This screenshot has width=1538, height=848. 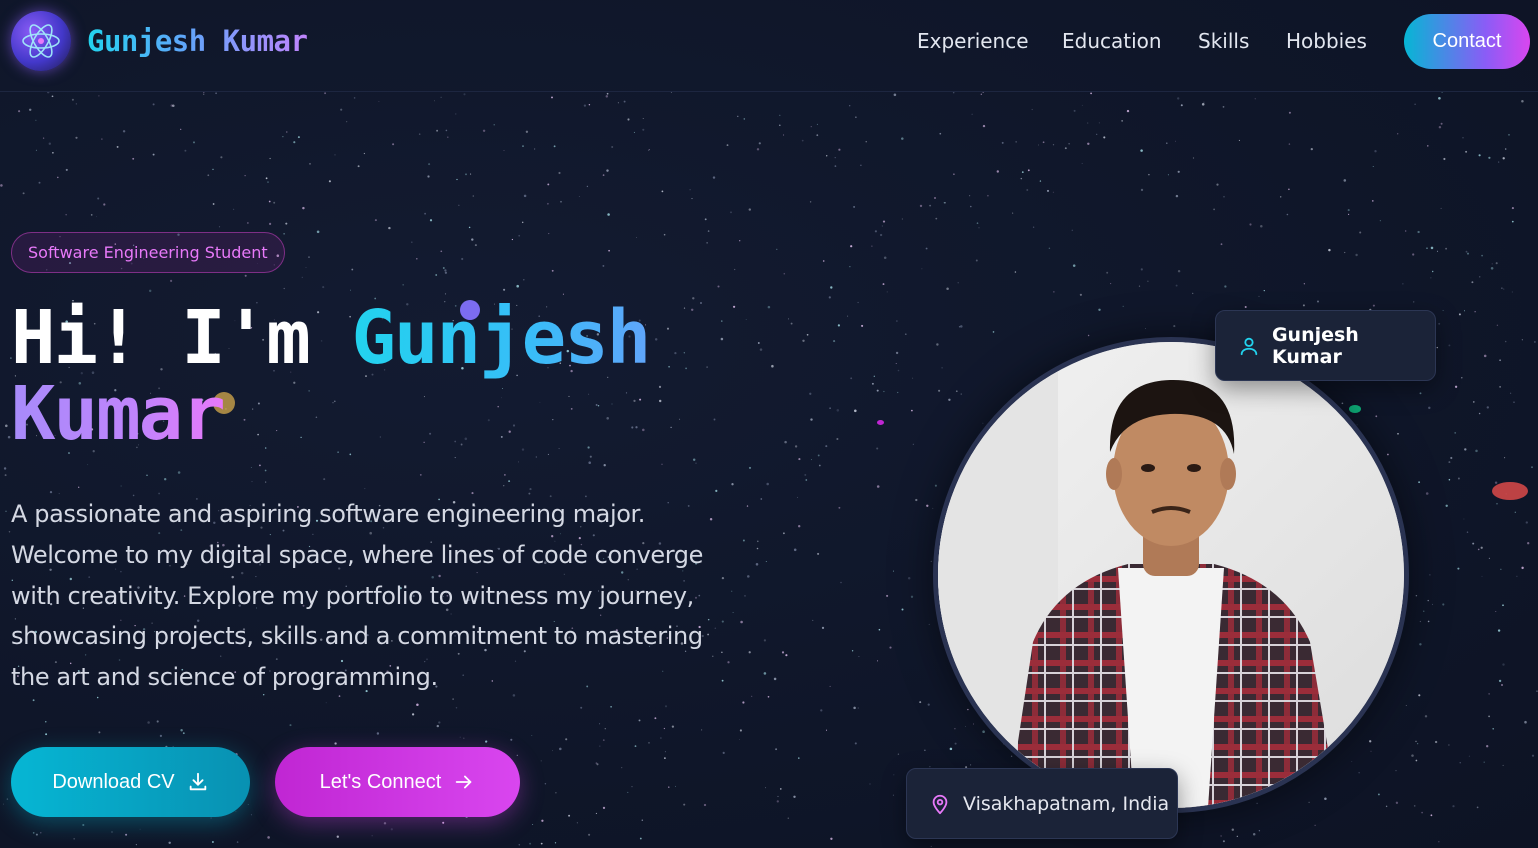 What do you see at coordinates (118, 414) in the screenshot?
I see `hero-last-name: Kumar` at bounding box center [118, 414].